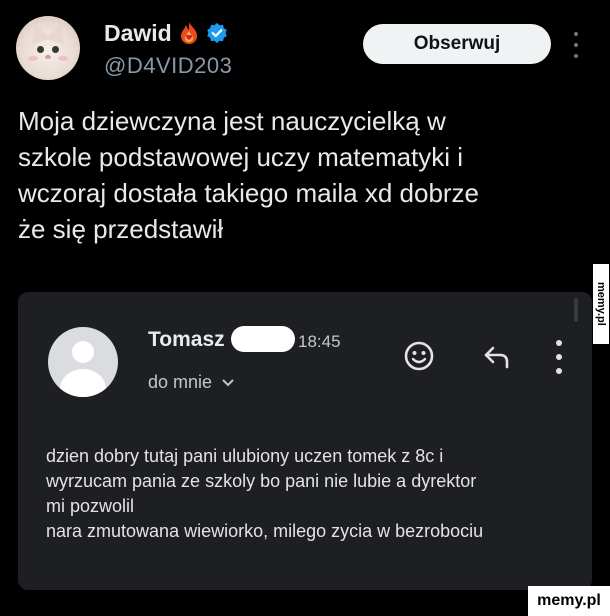  Describe the element at coordinates (496, 357) in the screenshot. I see `reply-icon` at that location.